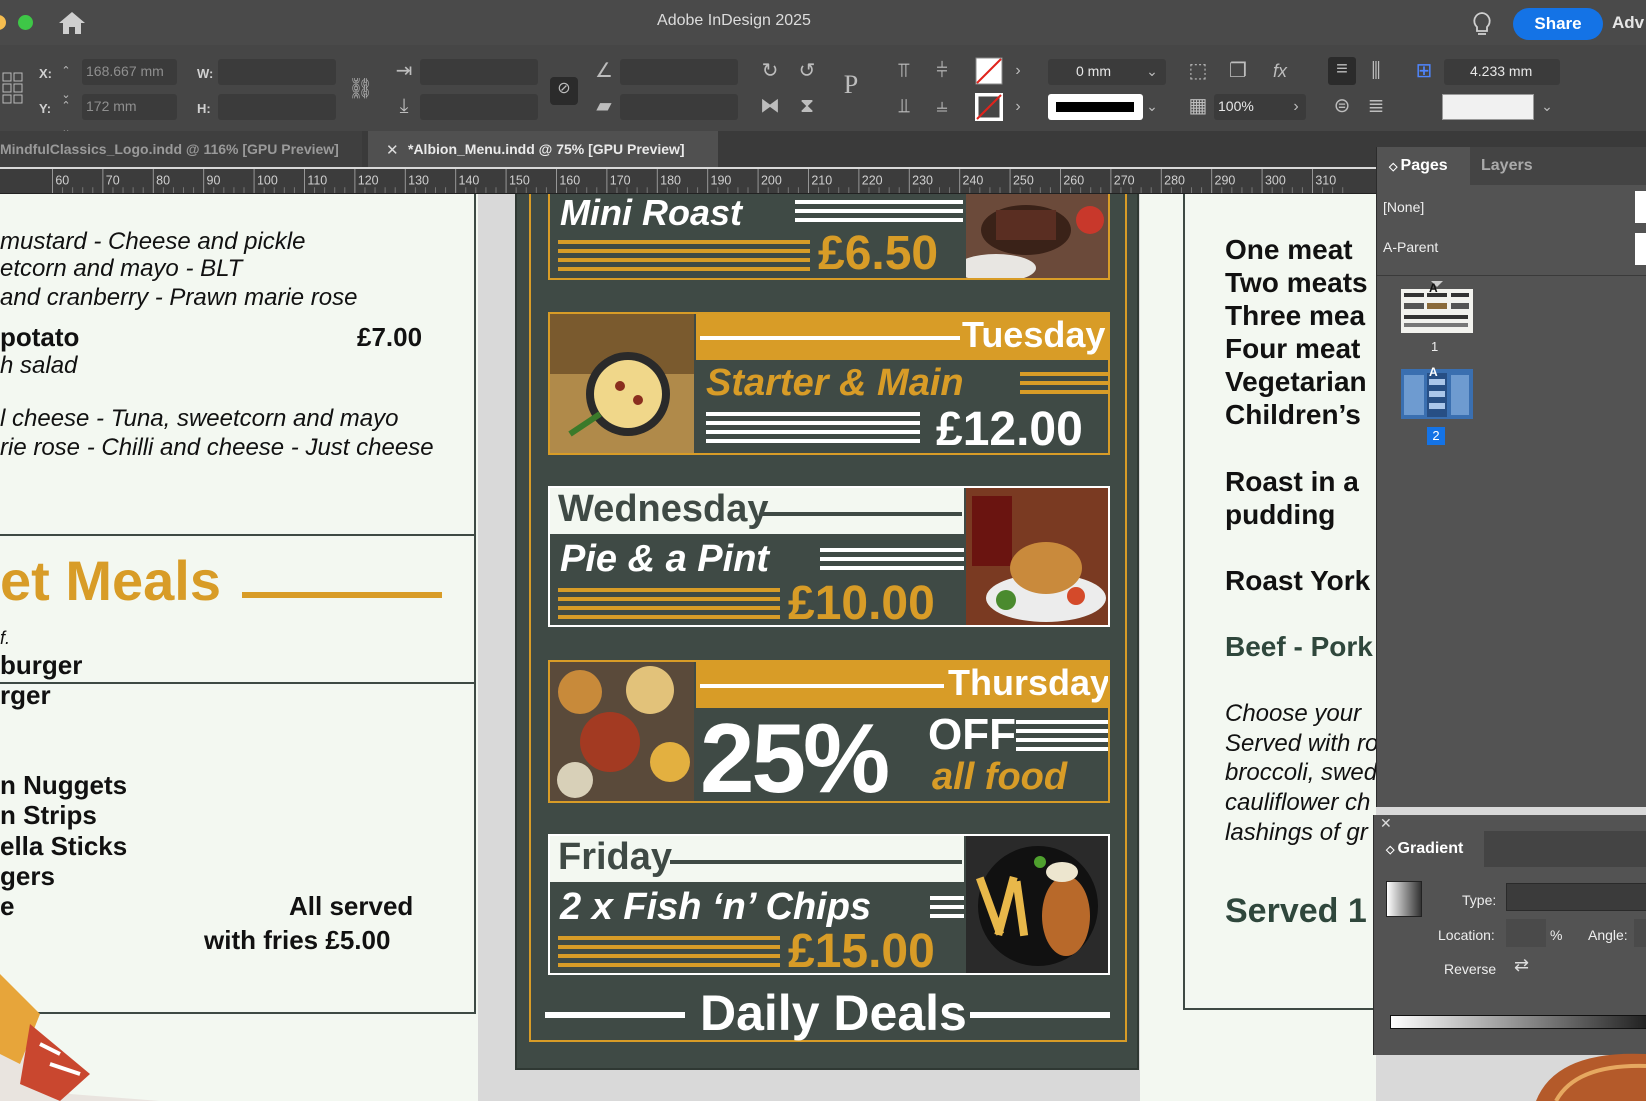 This screenshot has height=1101, width=1646. I want to click on align-icon: ⫪, so click(904, 71).